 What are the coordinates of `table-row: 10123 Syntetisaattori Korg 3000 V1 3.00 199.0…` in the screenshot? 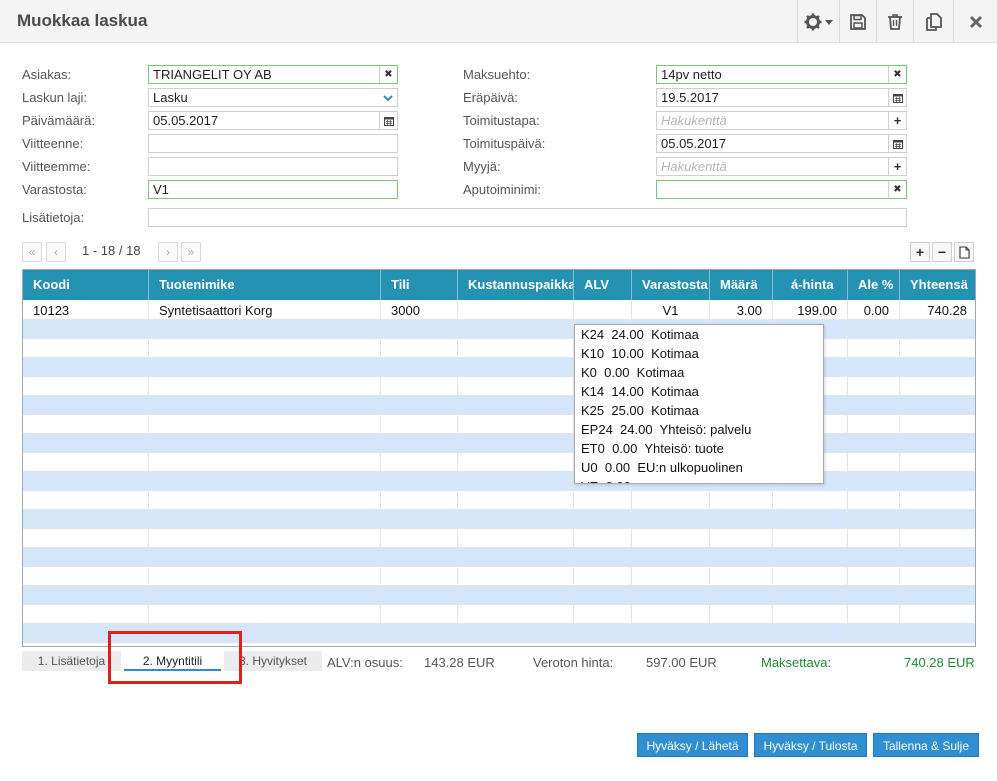 It's located at (499, 310).